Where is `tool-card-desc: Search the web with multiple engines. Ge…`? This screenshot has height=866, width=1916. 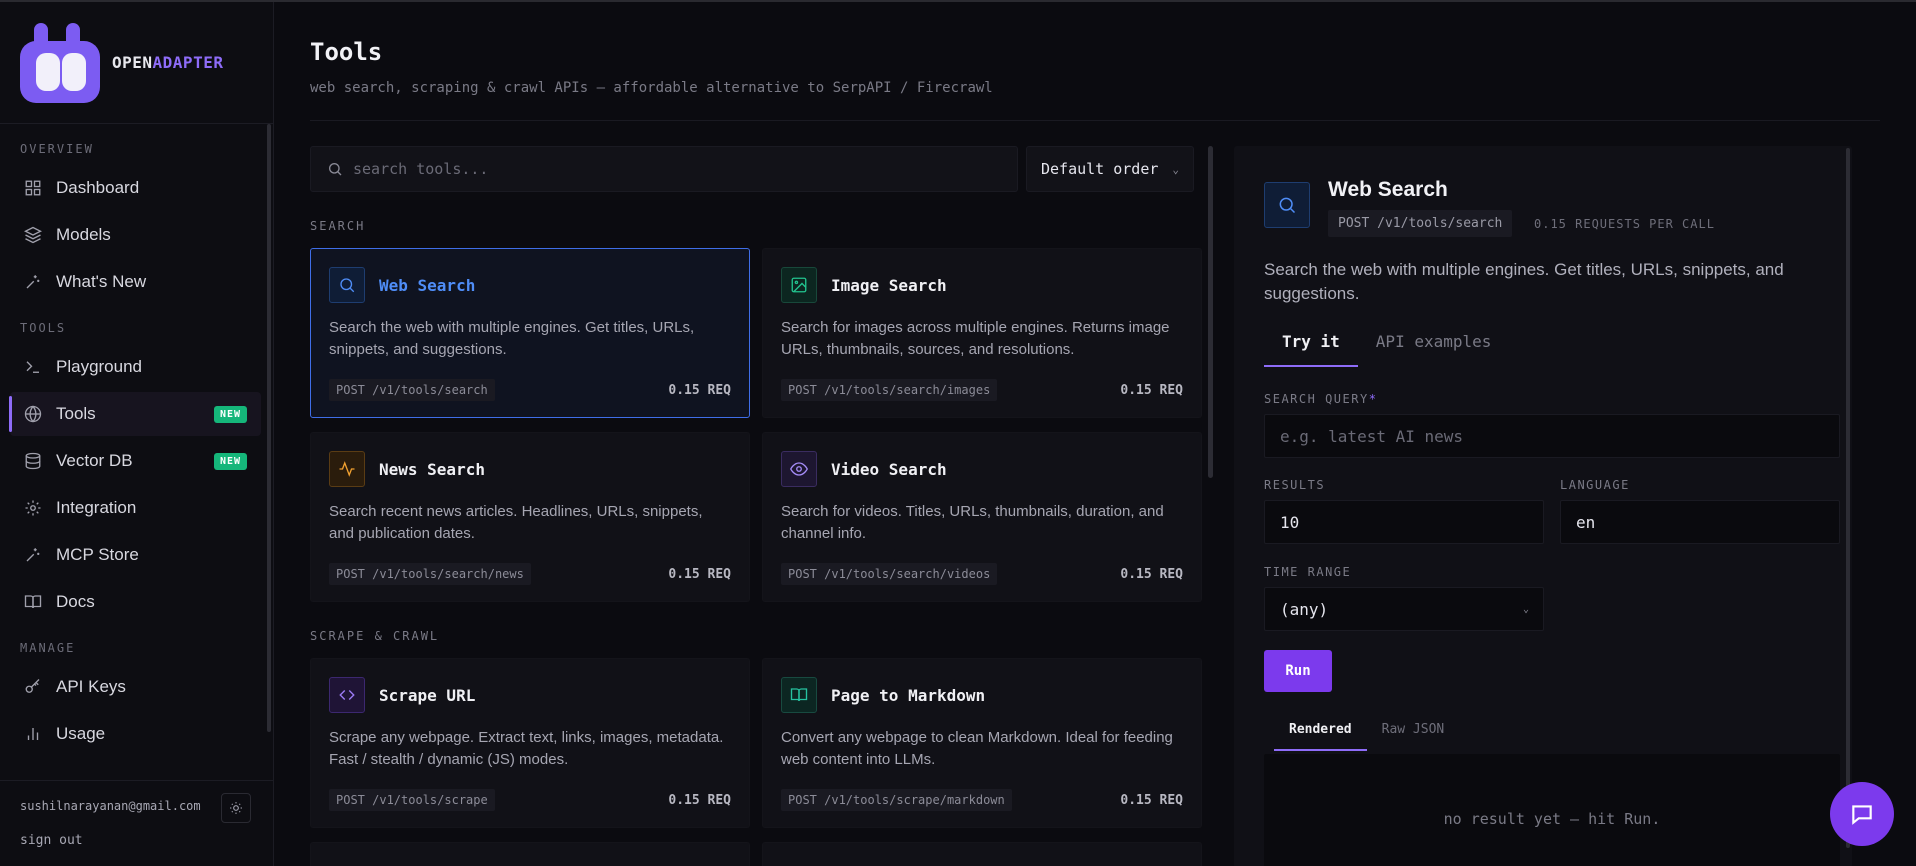
tool-card-desc: Search the web with multiple engines. Ge… is located at coordinates (512, 338).